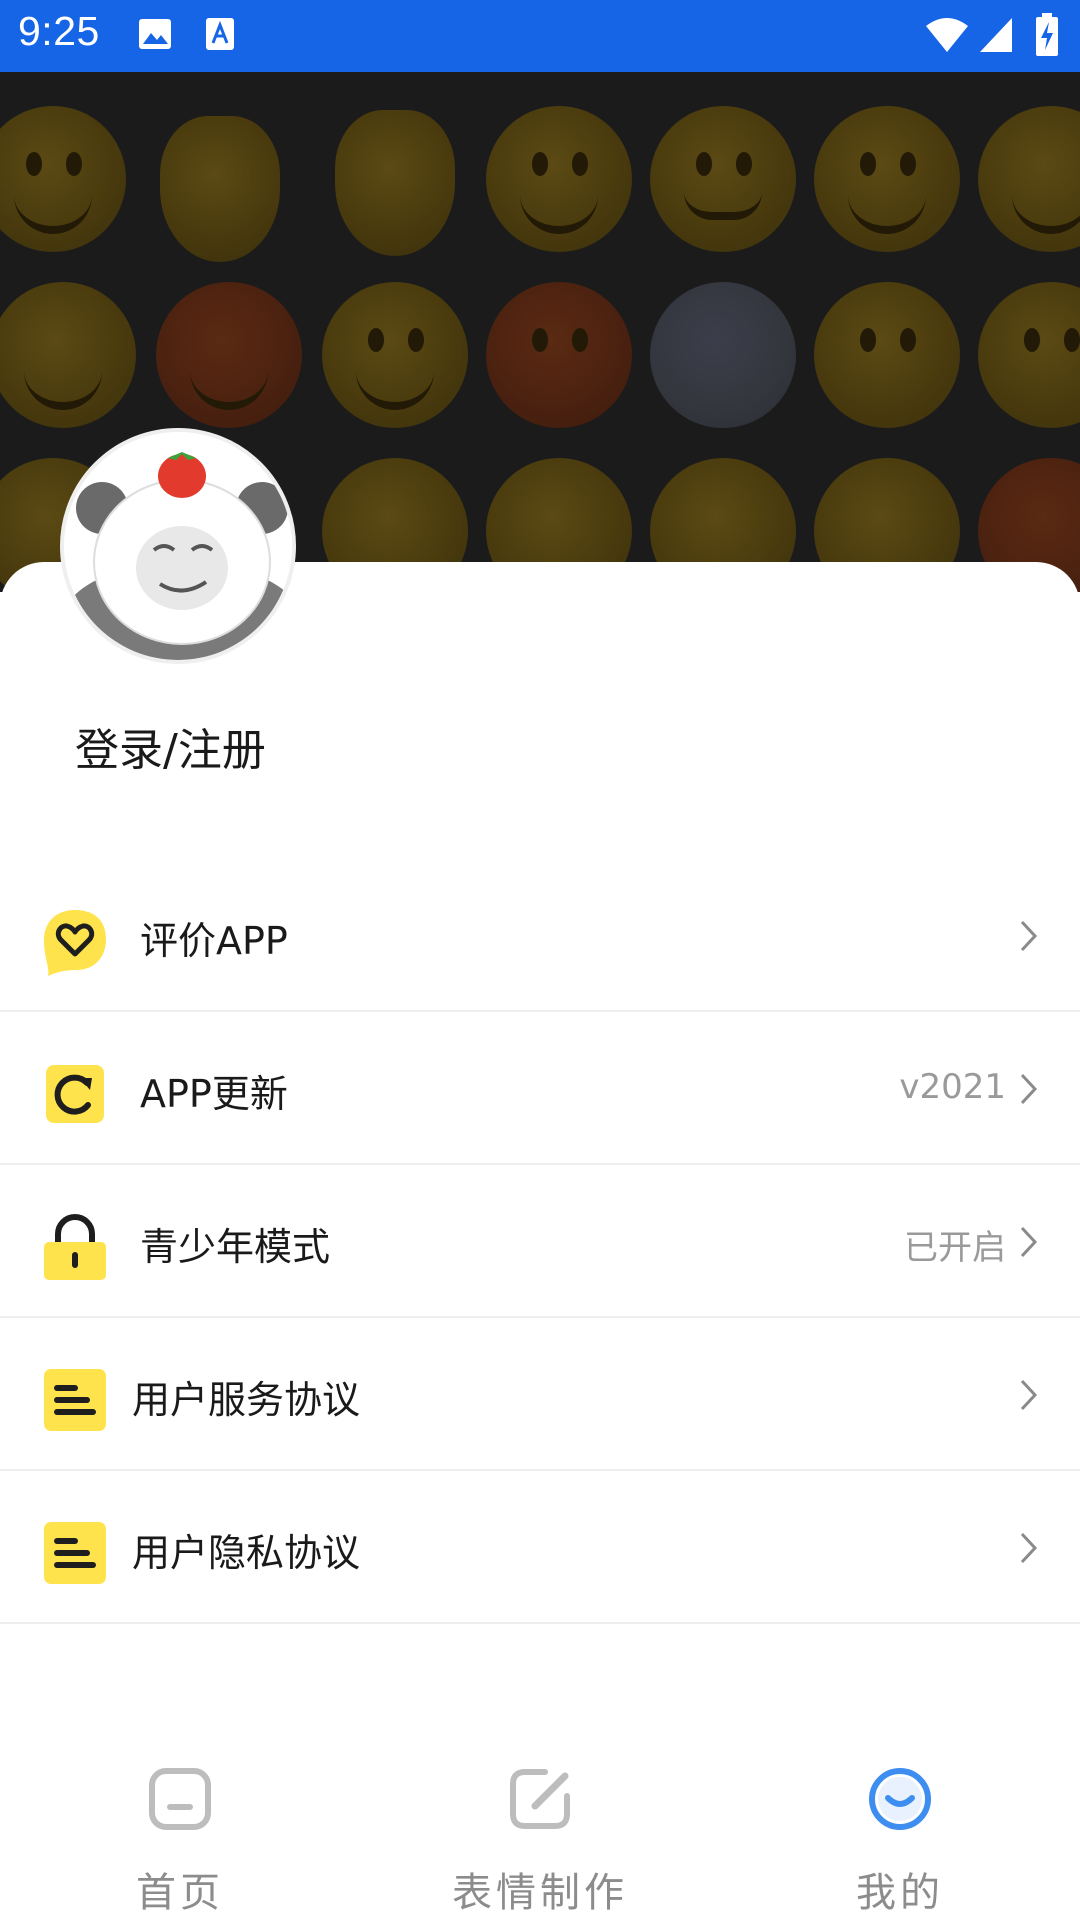  What do you see at coordinates (155, 34) in the screenshot?
I see `image-notification-icon` at bounding box center [155, 34].